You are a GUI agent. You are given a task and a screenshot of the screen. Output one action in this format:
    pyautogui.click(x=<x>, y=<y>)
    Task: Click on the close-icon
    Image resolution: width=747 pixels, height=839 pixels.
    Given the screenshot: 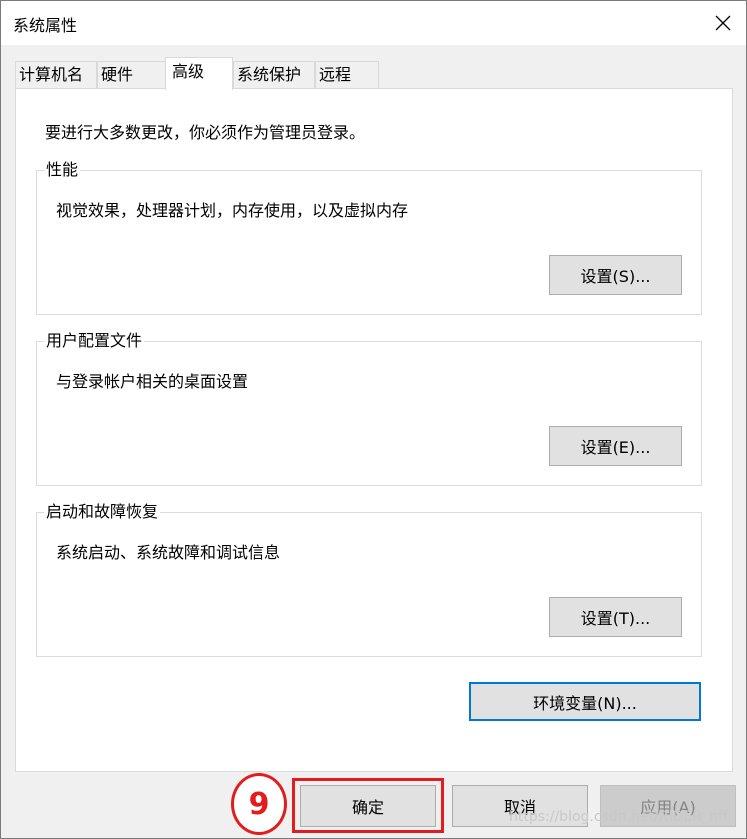 What is the action you would take?
    pyautogui.click(x=723, y=23)
    